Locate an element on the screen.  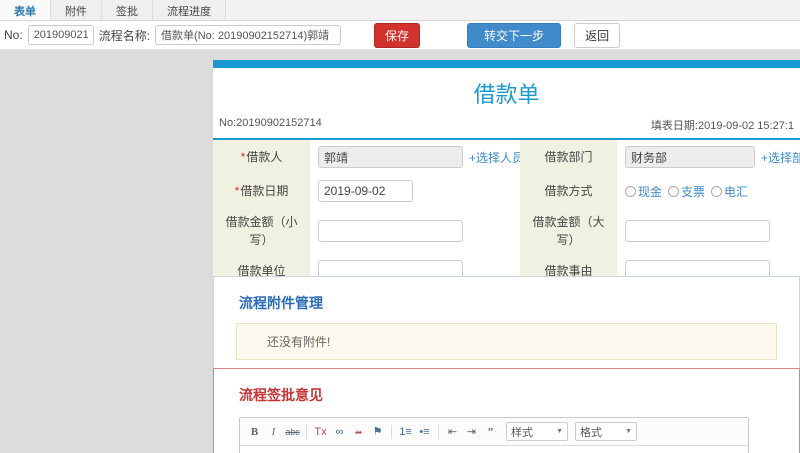
strikethrough-icon: abc is located at coordinates (292, 431).